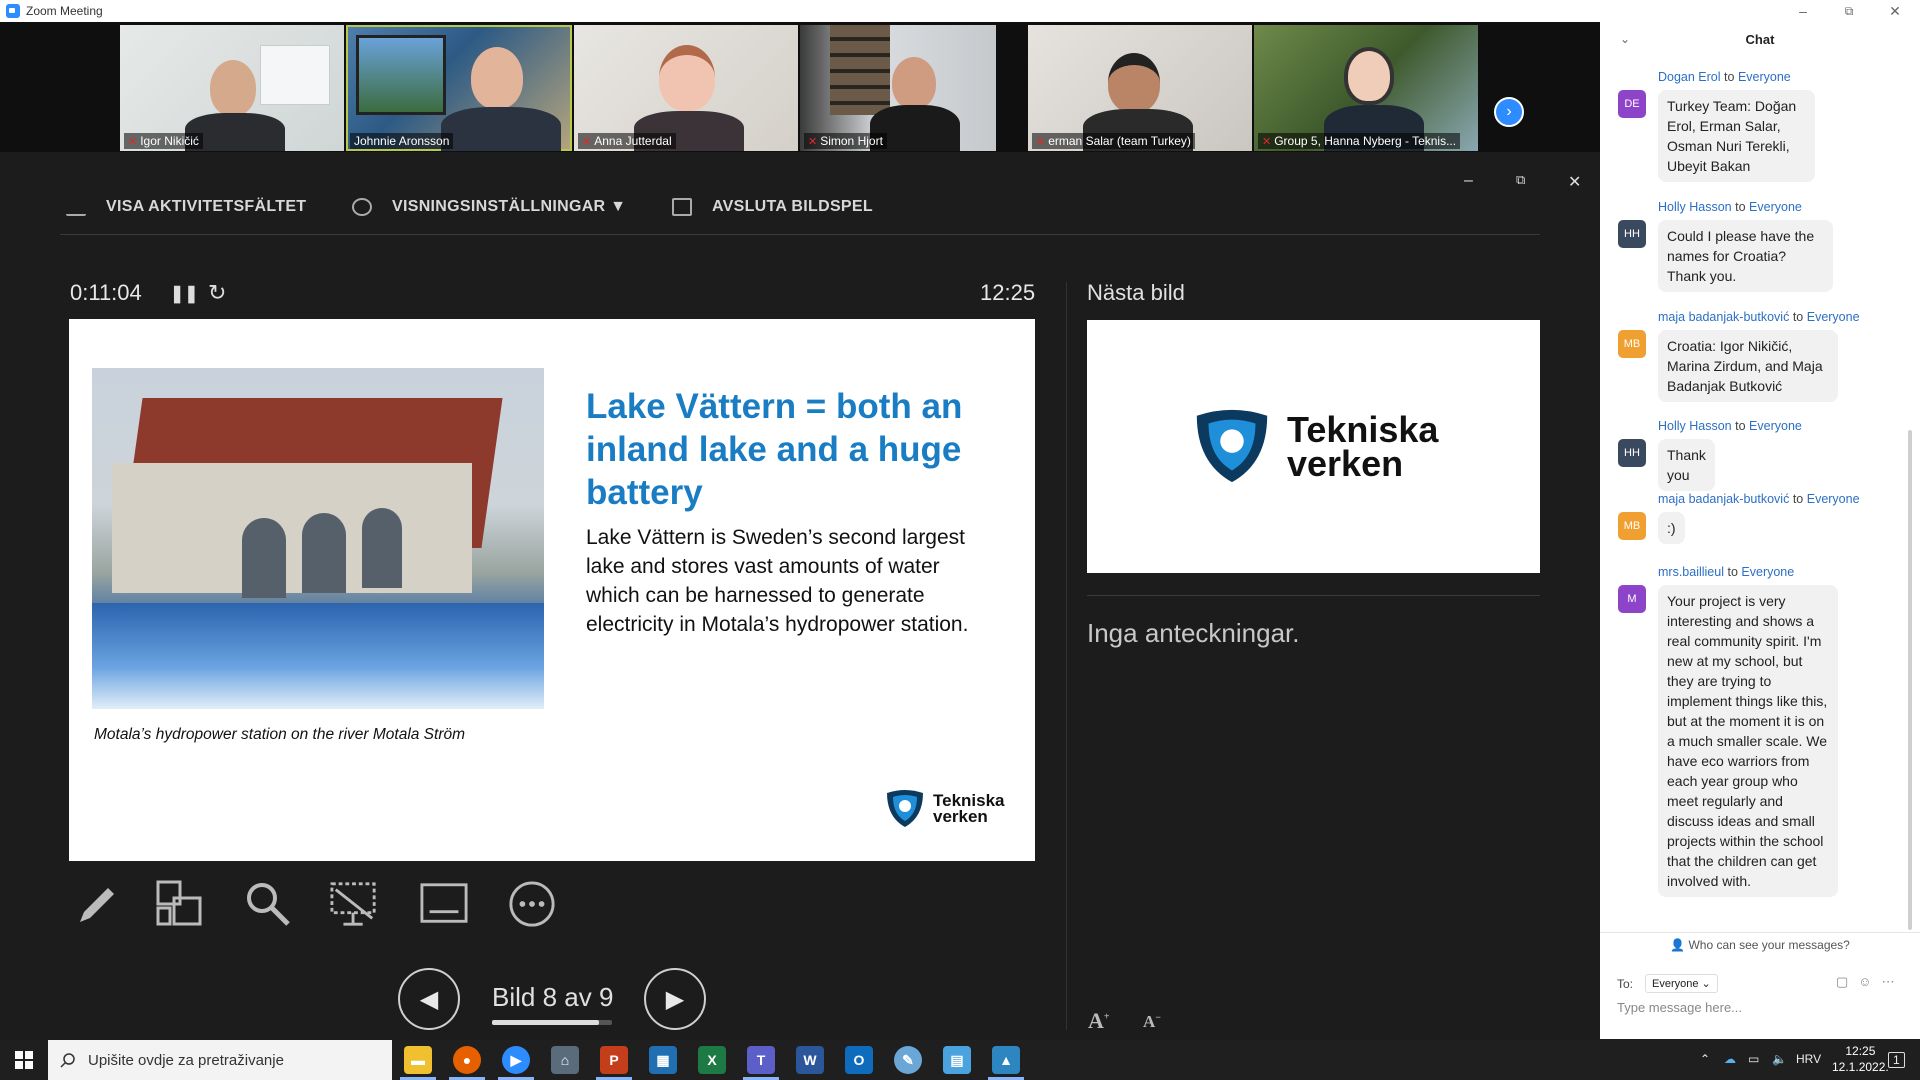 The image size is (1920, 1080). I want to click on volume-icon: 🔈, so click(1779, 1059).